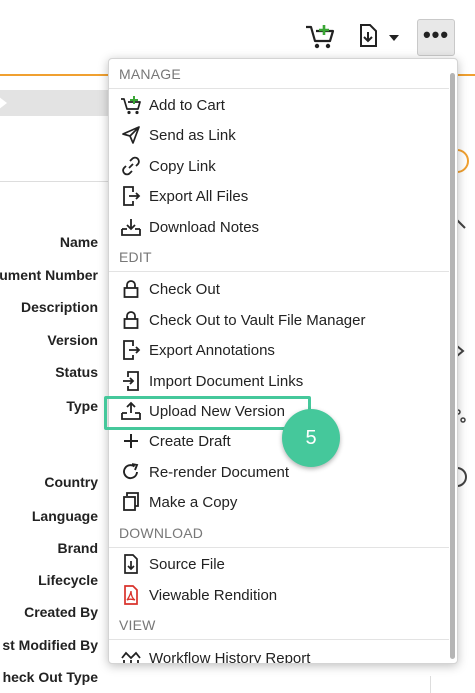  I want to click on menu-item-create-draft: Create Draft, so click(279, 441).